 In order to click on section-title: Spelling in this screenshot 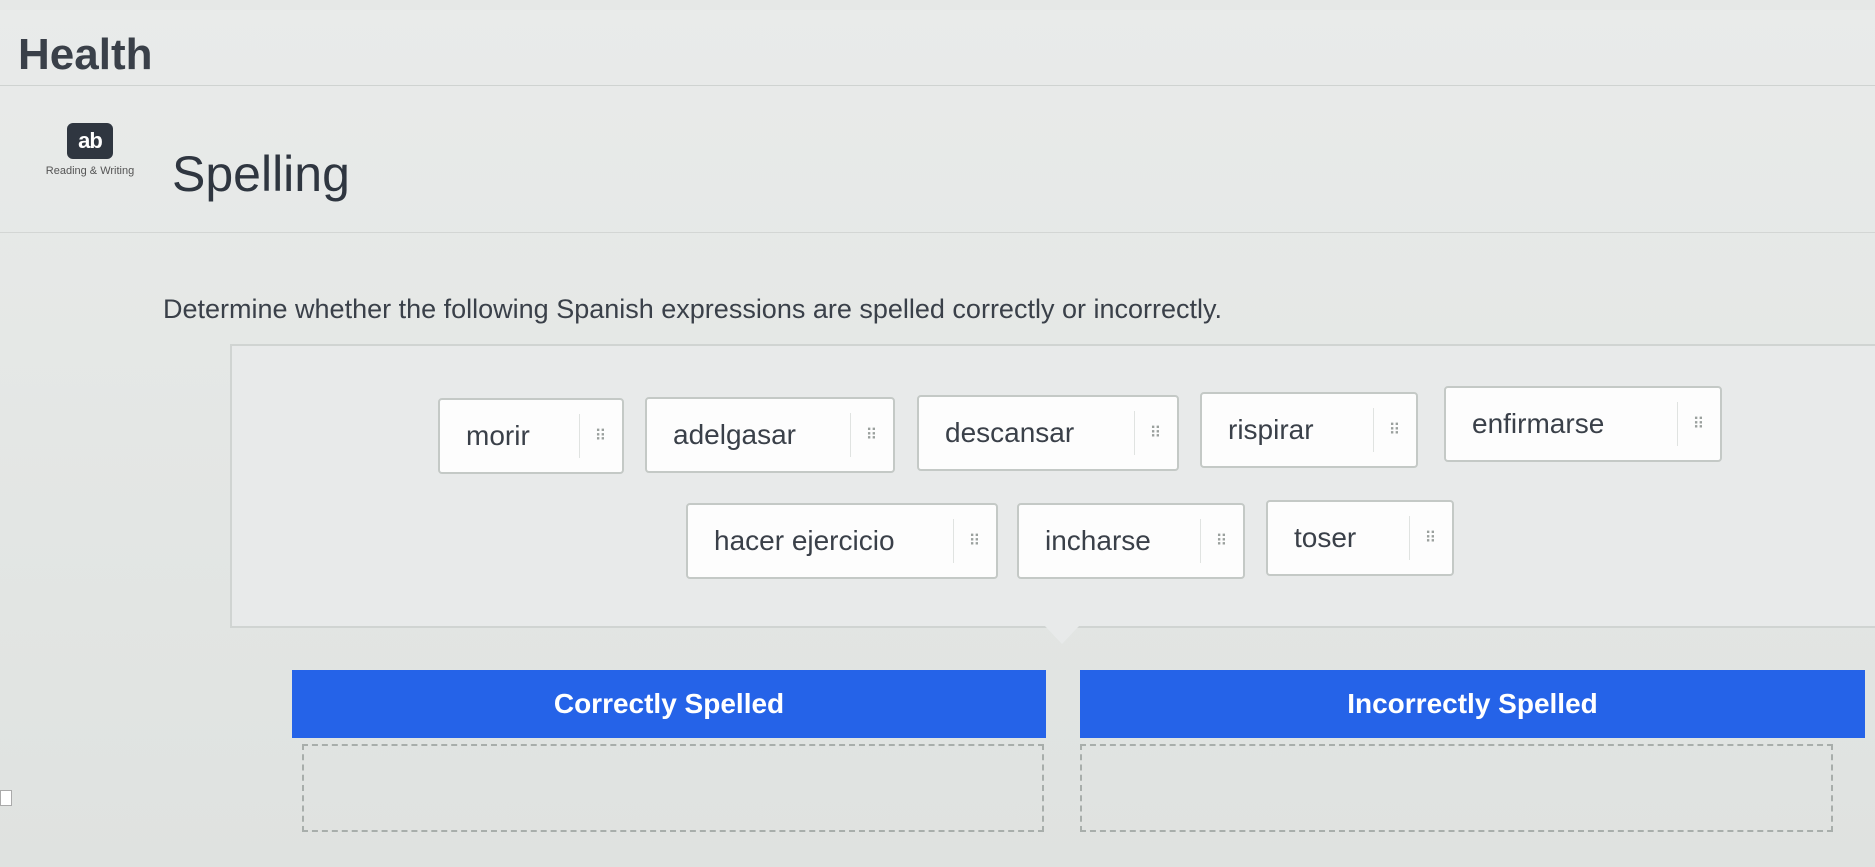, I will do `click(261, 174)`.